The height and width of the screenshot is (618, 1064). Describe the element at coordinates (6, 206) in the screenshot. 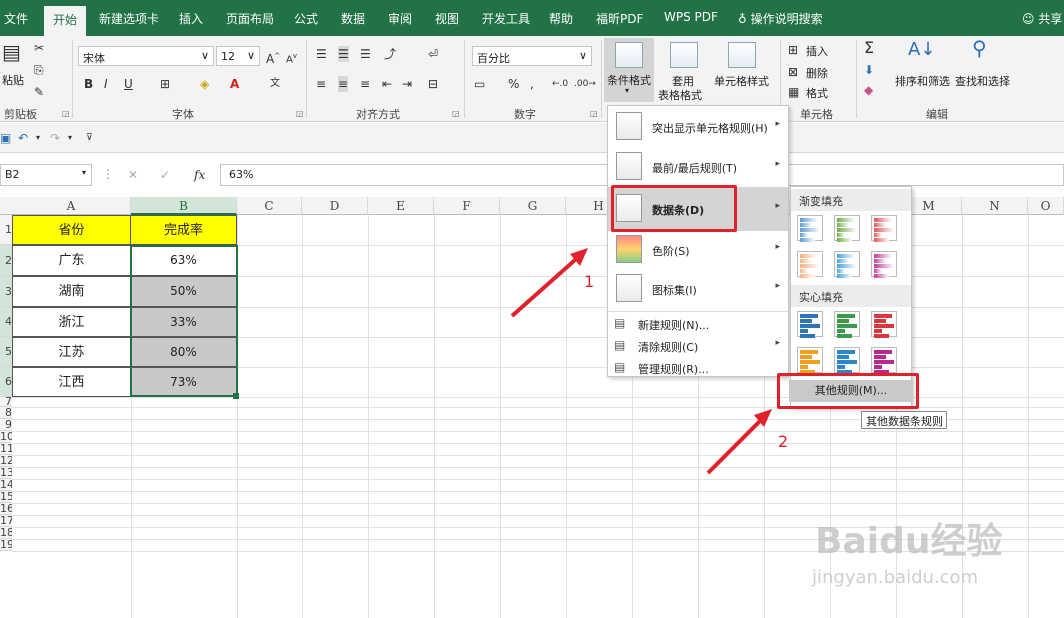

I see `select-all-corner` at that location.